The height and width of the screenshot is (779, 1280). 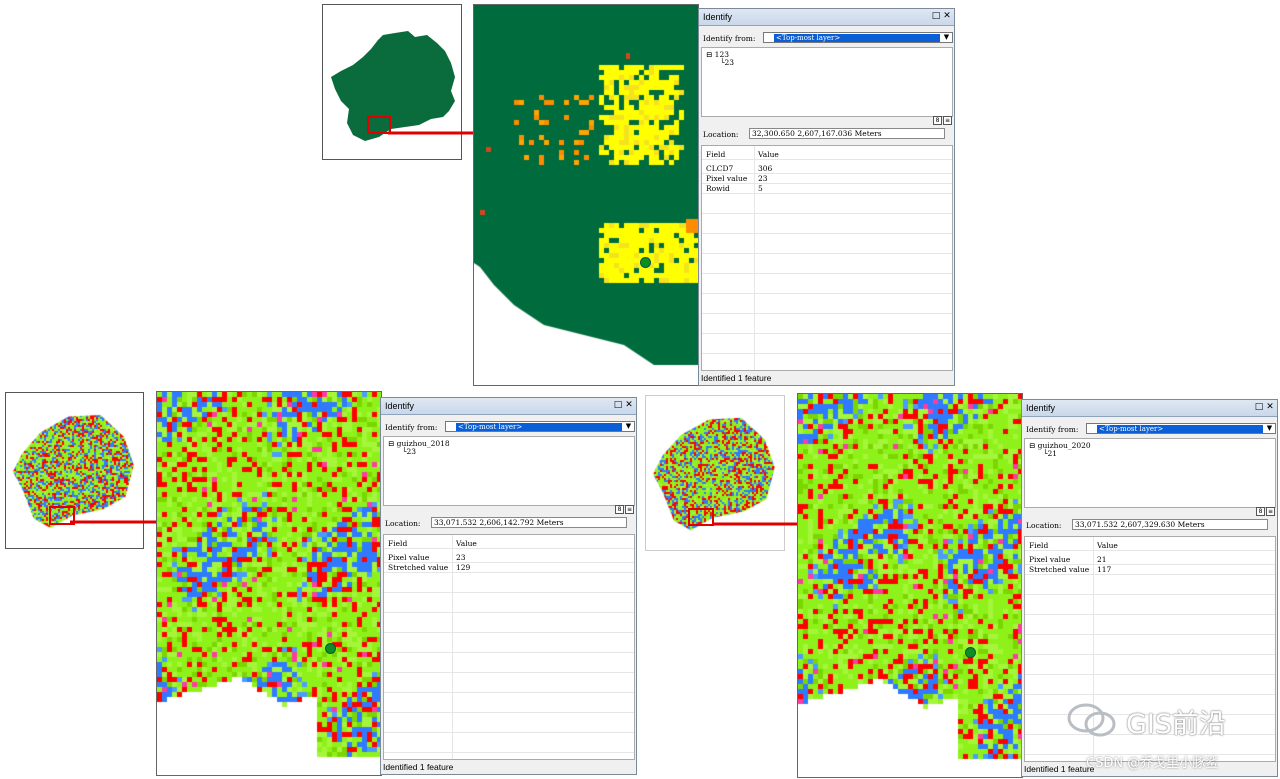 I want to click on overview-thumbnail-top, so click(x=392, y=82).